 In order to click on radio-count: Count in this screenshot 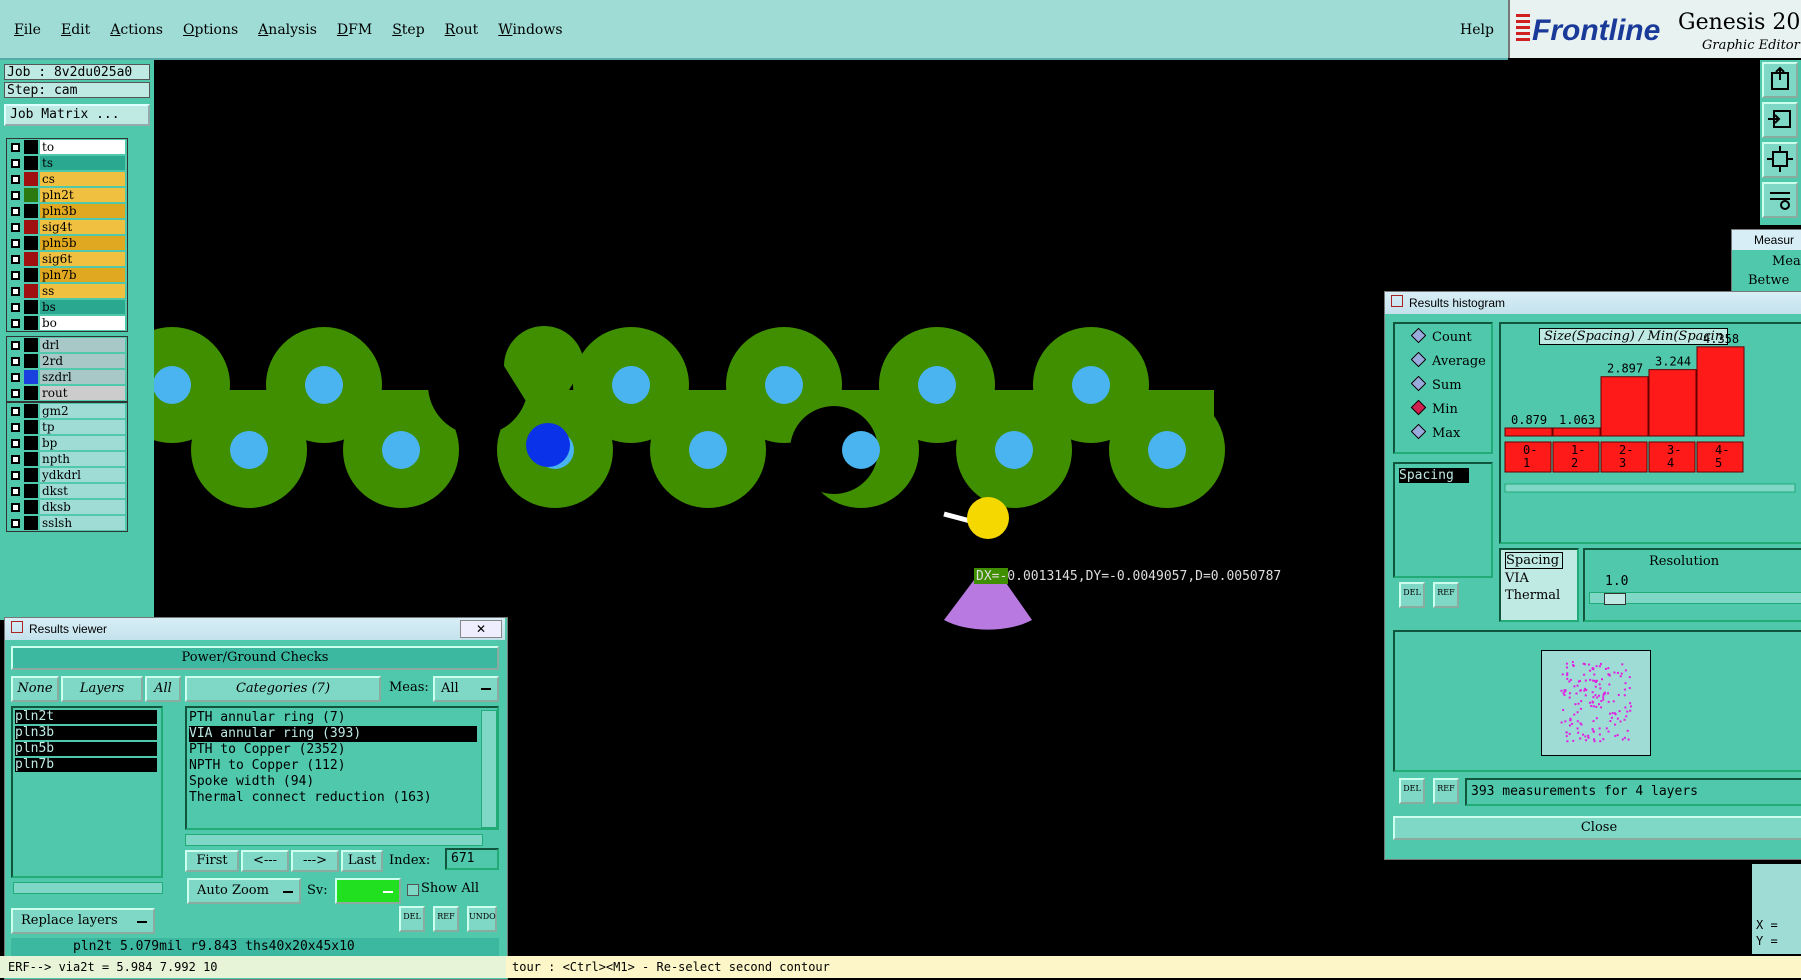, I will do `click(1441, 336)`.